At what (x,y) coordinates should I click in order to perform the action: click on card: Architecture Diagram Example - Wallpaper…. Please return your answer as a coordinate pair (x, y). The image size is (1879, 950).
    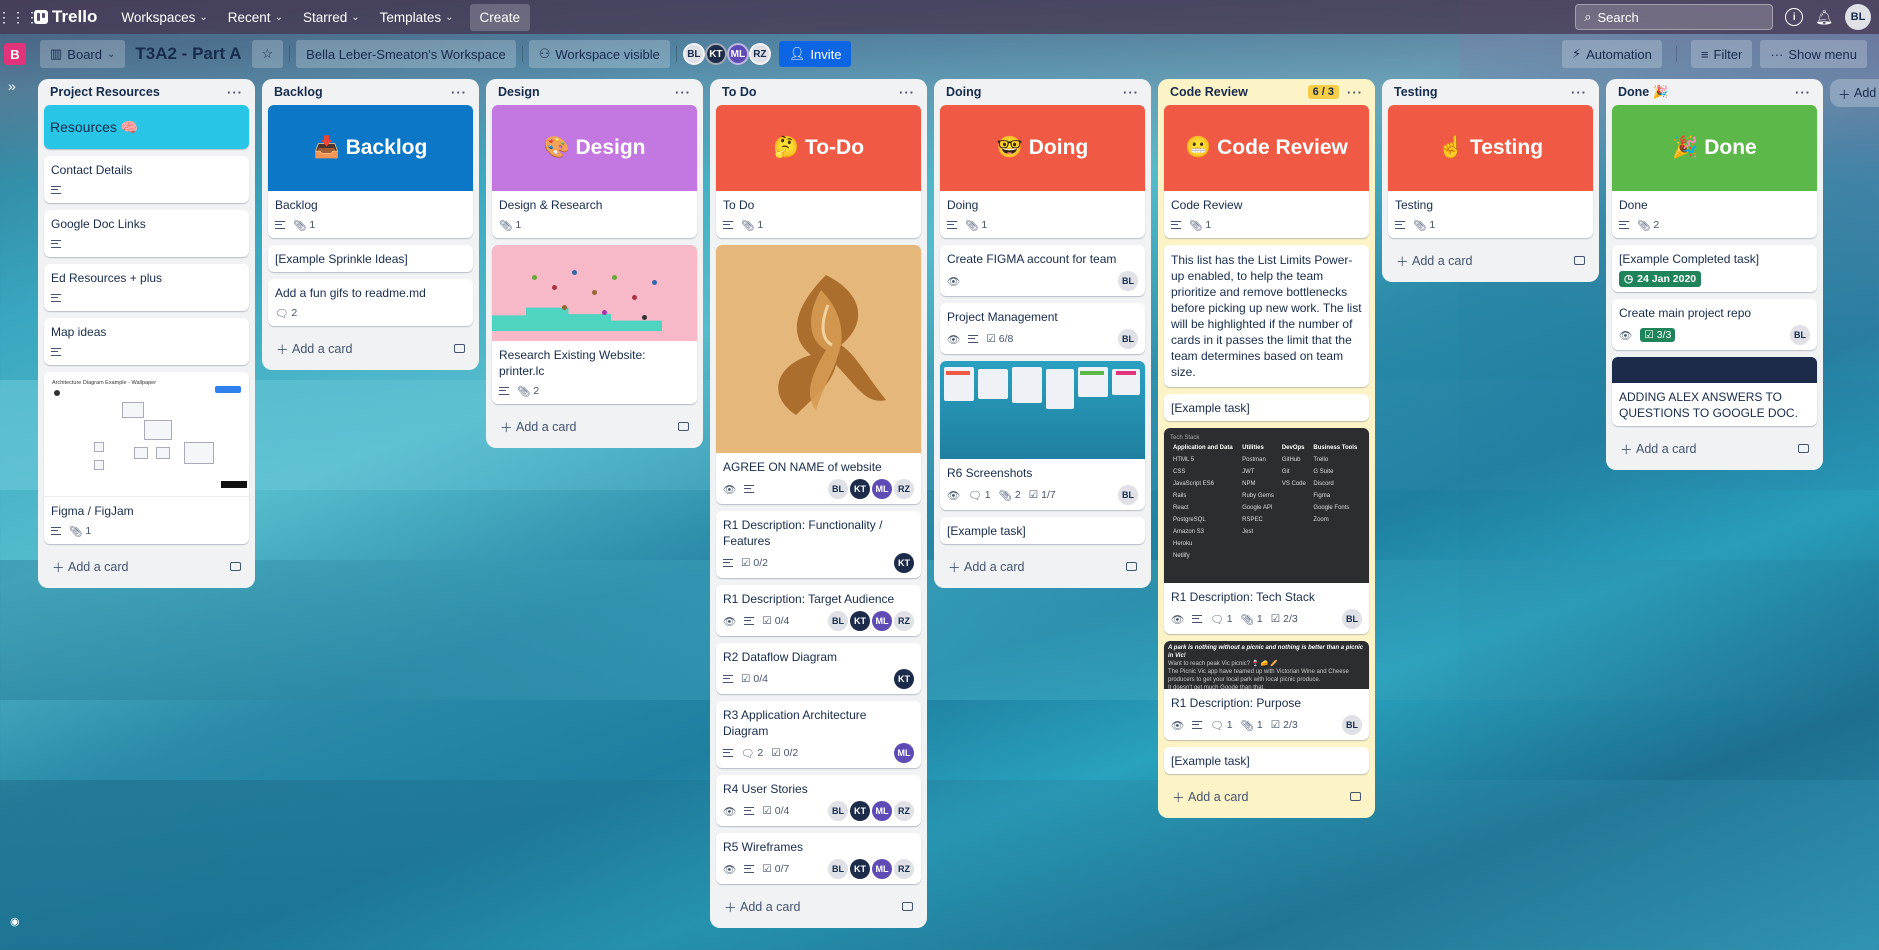
    Looking at the image, I should click on (146, 458).